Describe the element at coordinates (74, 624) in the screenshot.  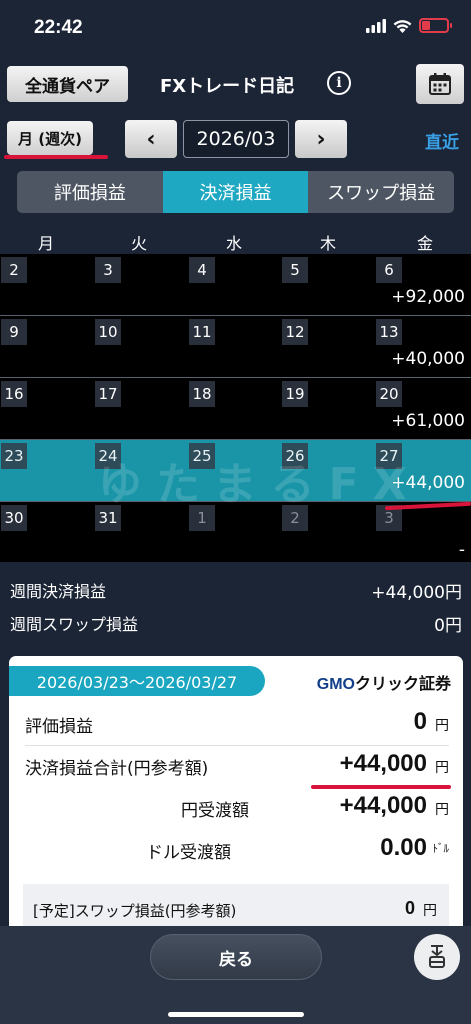
I see `summary-swap-label: 週間スワップ損益` at that location.